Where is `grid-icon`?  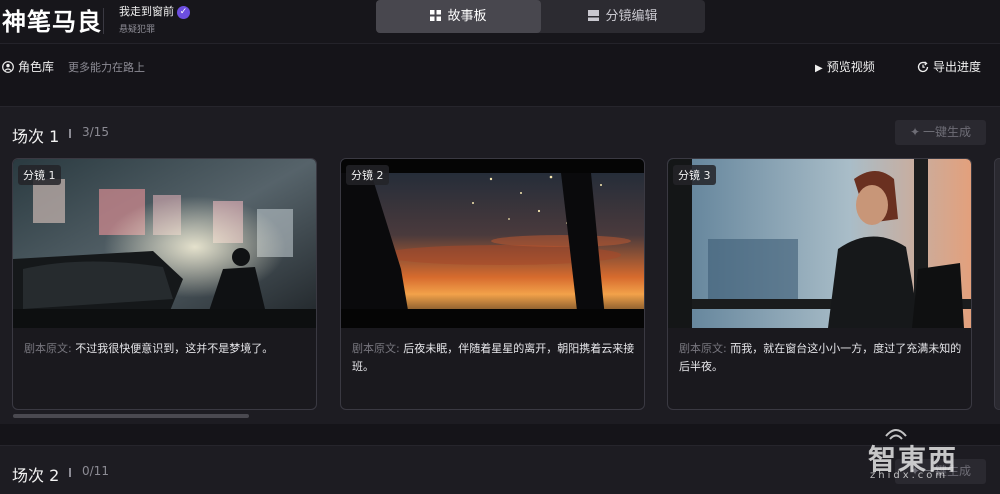
grid-icon is located at coordinates (436, 17).